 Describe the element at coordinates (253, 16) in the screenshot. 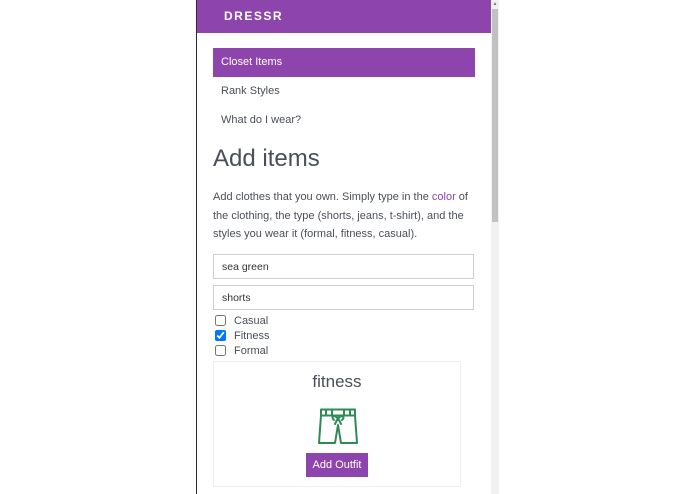

I see `brand-logo: DRESSR` at that location.